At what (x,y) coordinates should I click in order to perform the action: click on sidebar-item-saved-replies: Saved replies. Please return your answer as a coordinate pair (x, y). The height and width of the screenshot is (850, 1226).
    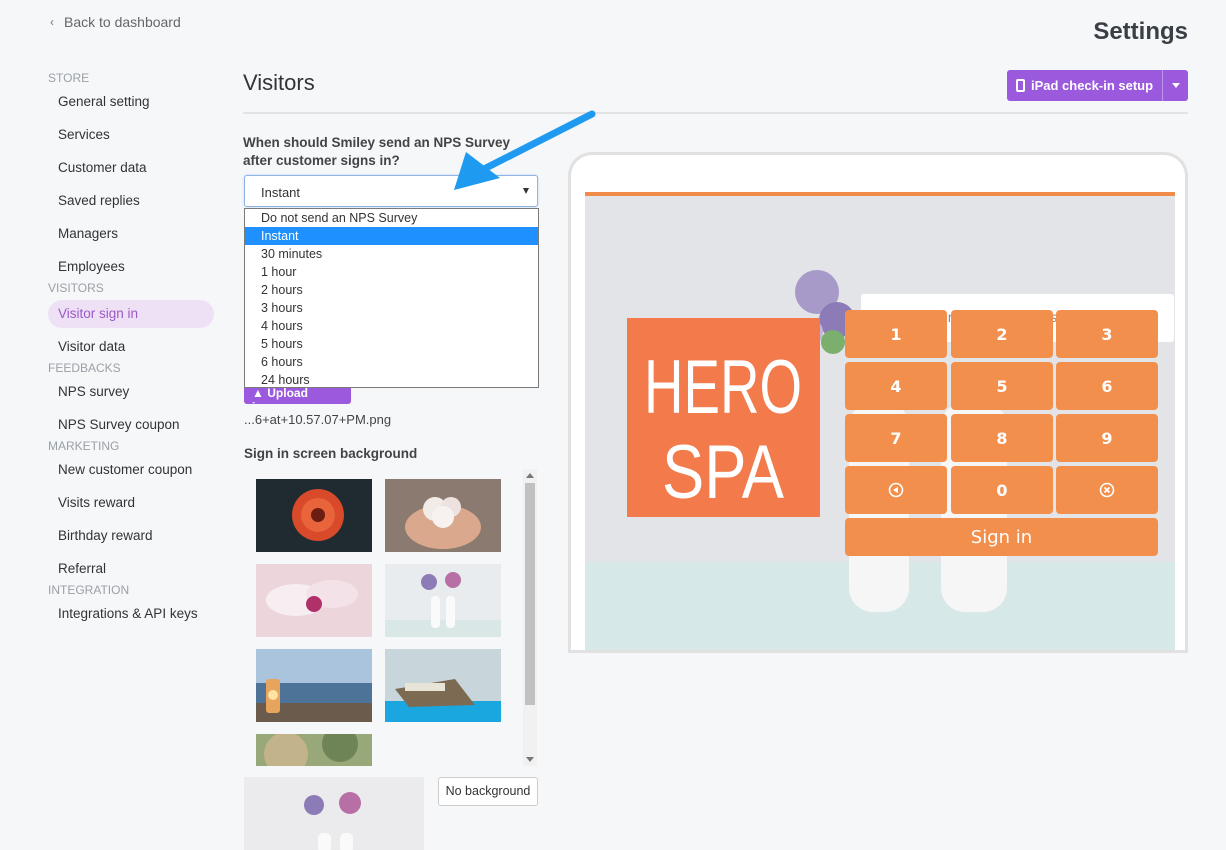
    Looking at the image, I should click on (131, 203).